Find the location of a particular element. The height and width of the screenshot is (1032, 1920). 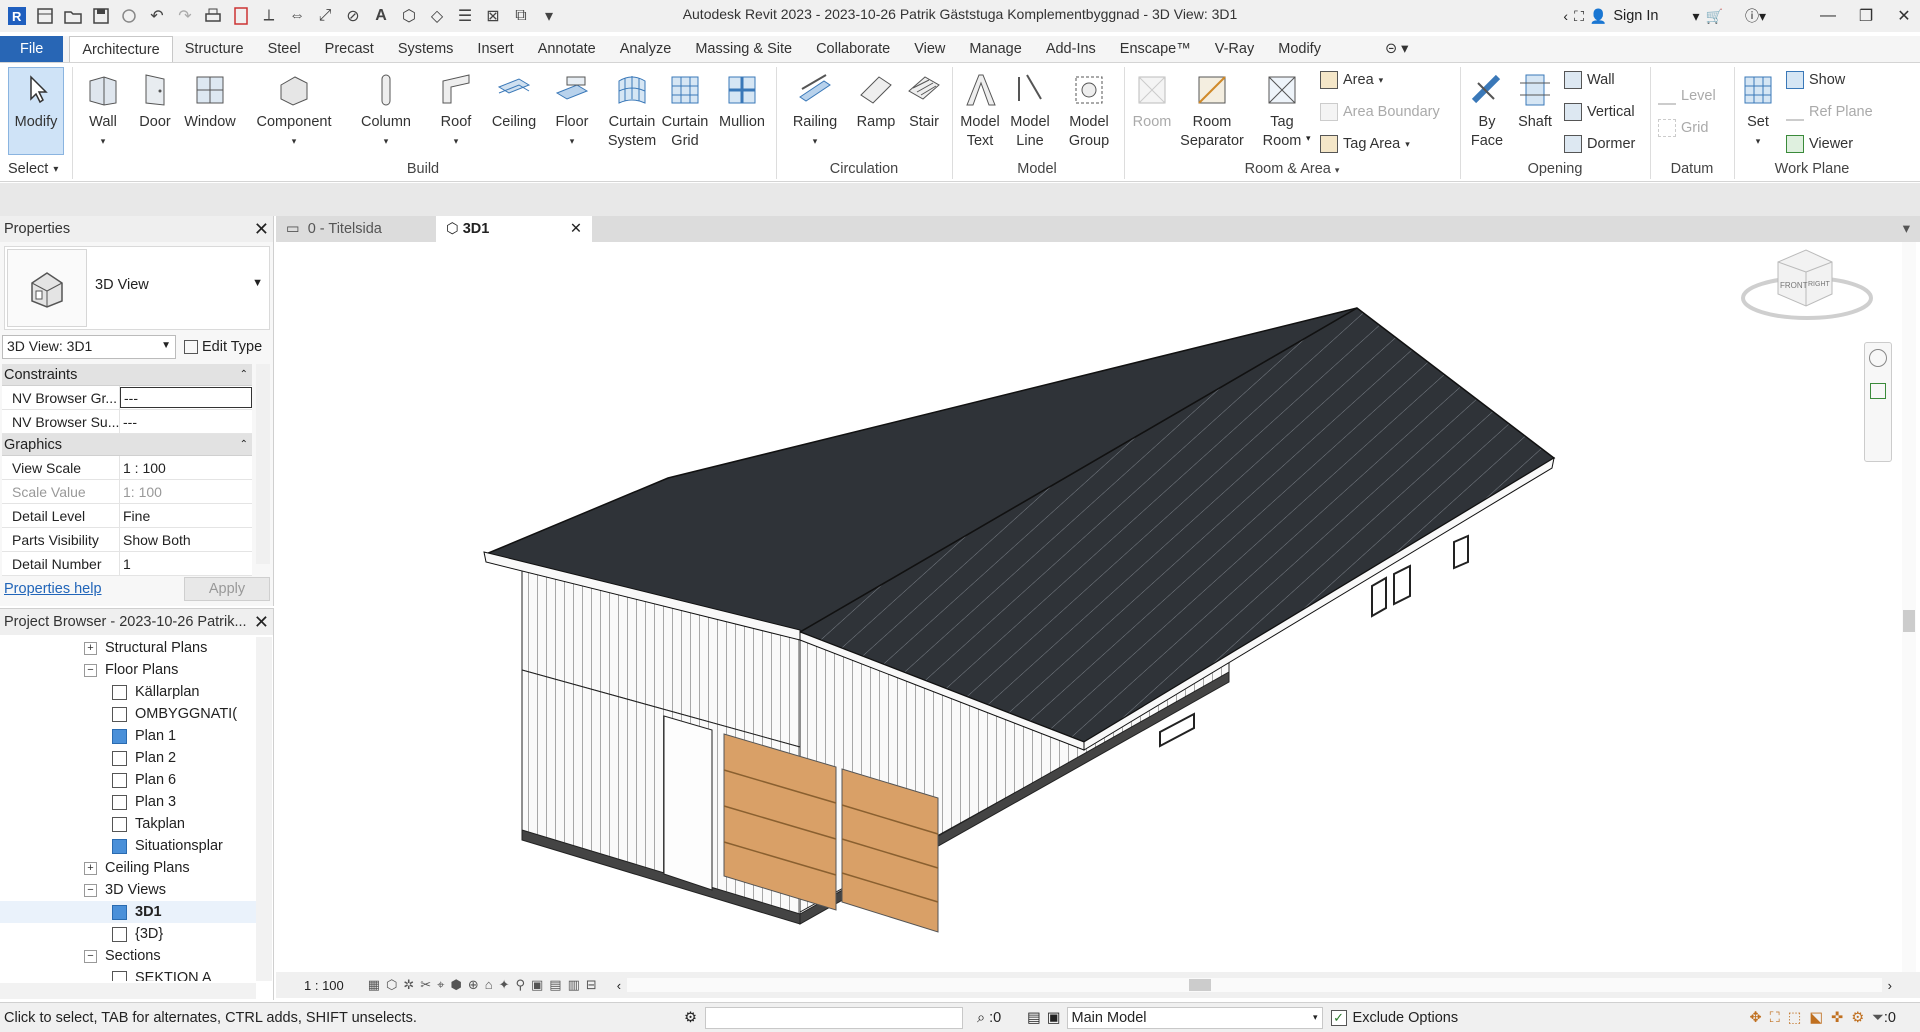

tab-3d1: ⬡ 3D1 ✕ is located at coordinates (514, 229).